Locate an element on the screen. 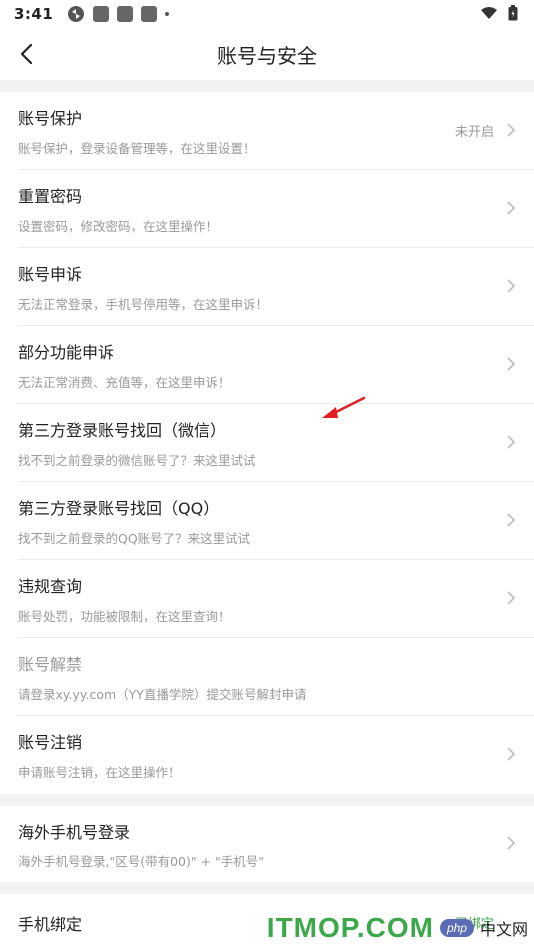 This screenshot has width=534, height=950. list-item-account-appeal: 账号申诉 无法正常登录，手机号停用等，在这里申诉！ is located at coordinates (267, 287).